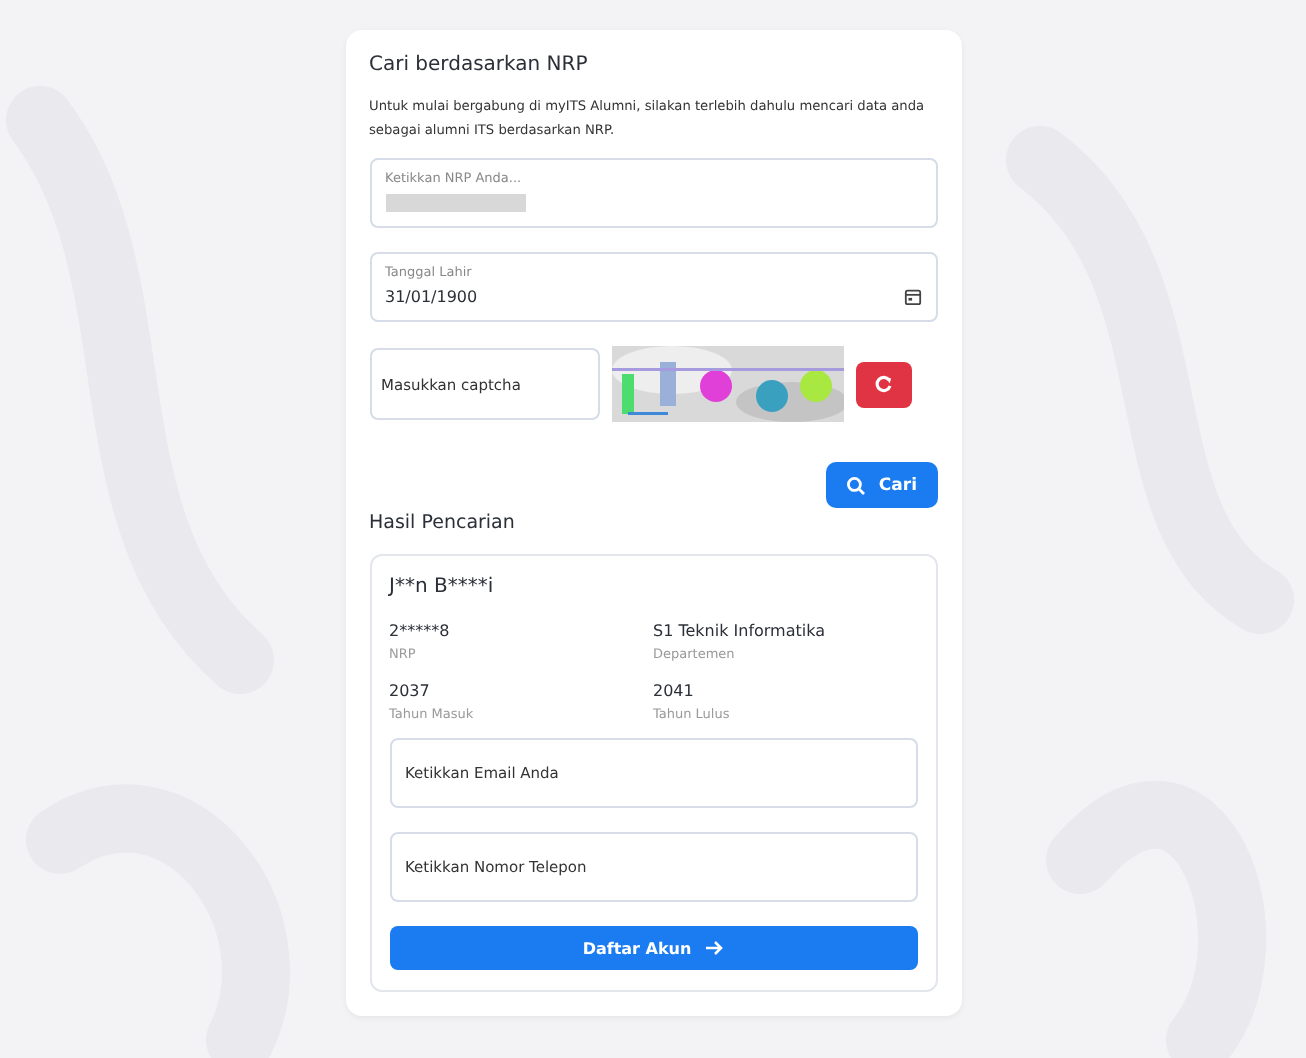 This screenshot has width=1306, height=1058. What do you see at coordinates (443, 523) in the screenshot?
I see `results-title: Hasil Pencarian` at bounding box center [443, 523].